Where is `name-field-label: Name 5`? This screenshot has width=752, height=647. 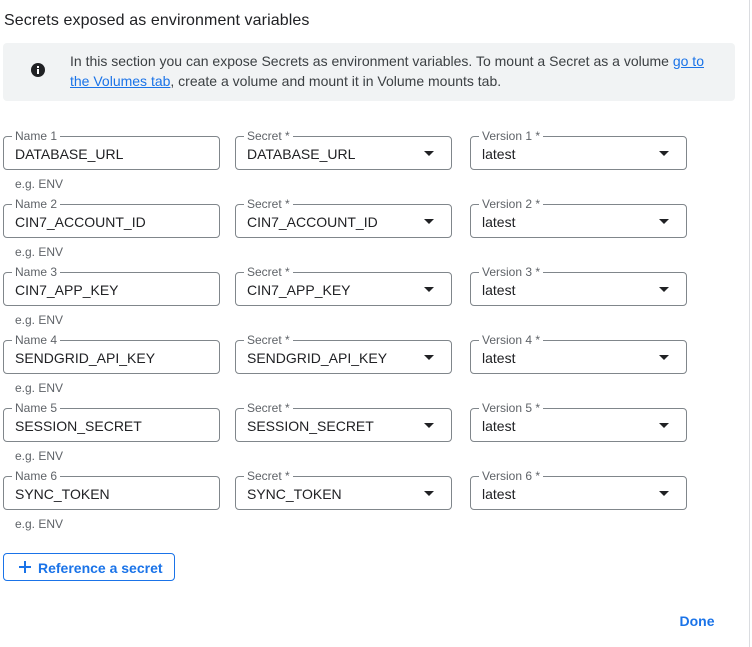
name-field-label: Name 5 is located at coordinates (36, 408).